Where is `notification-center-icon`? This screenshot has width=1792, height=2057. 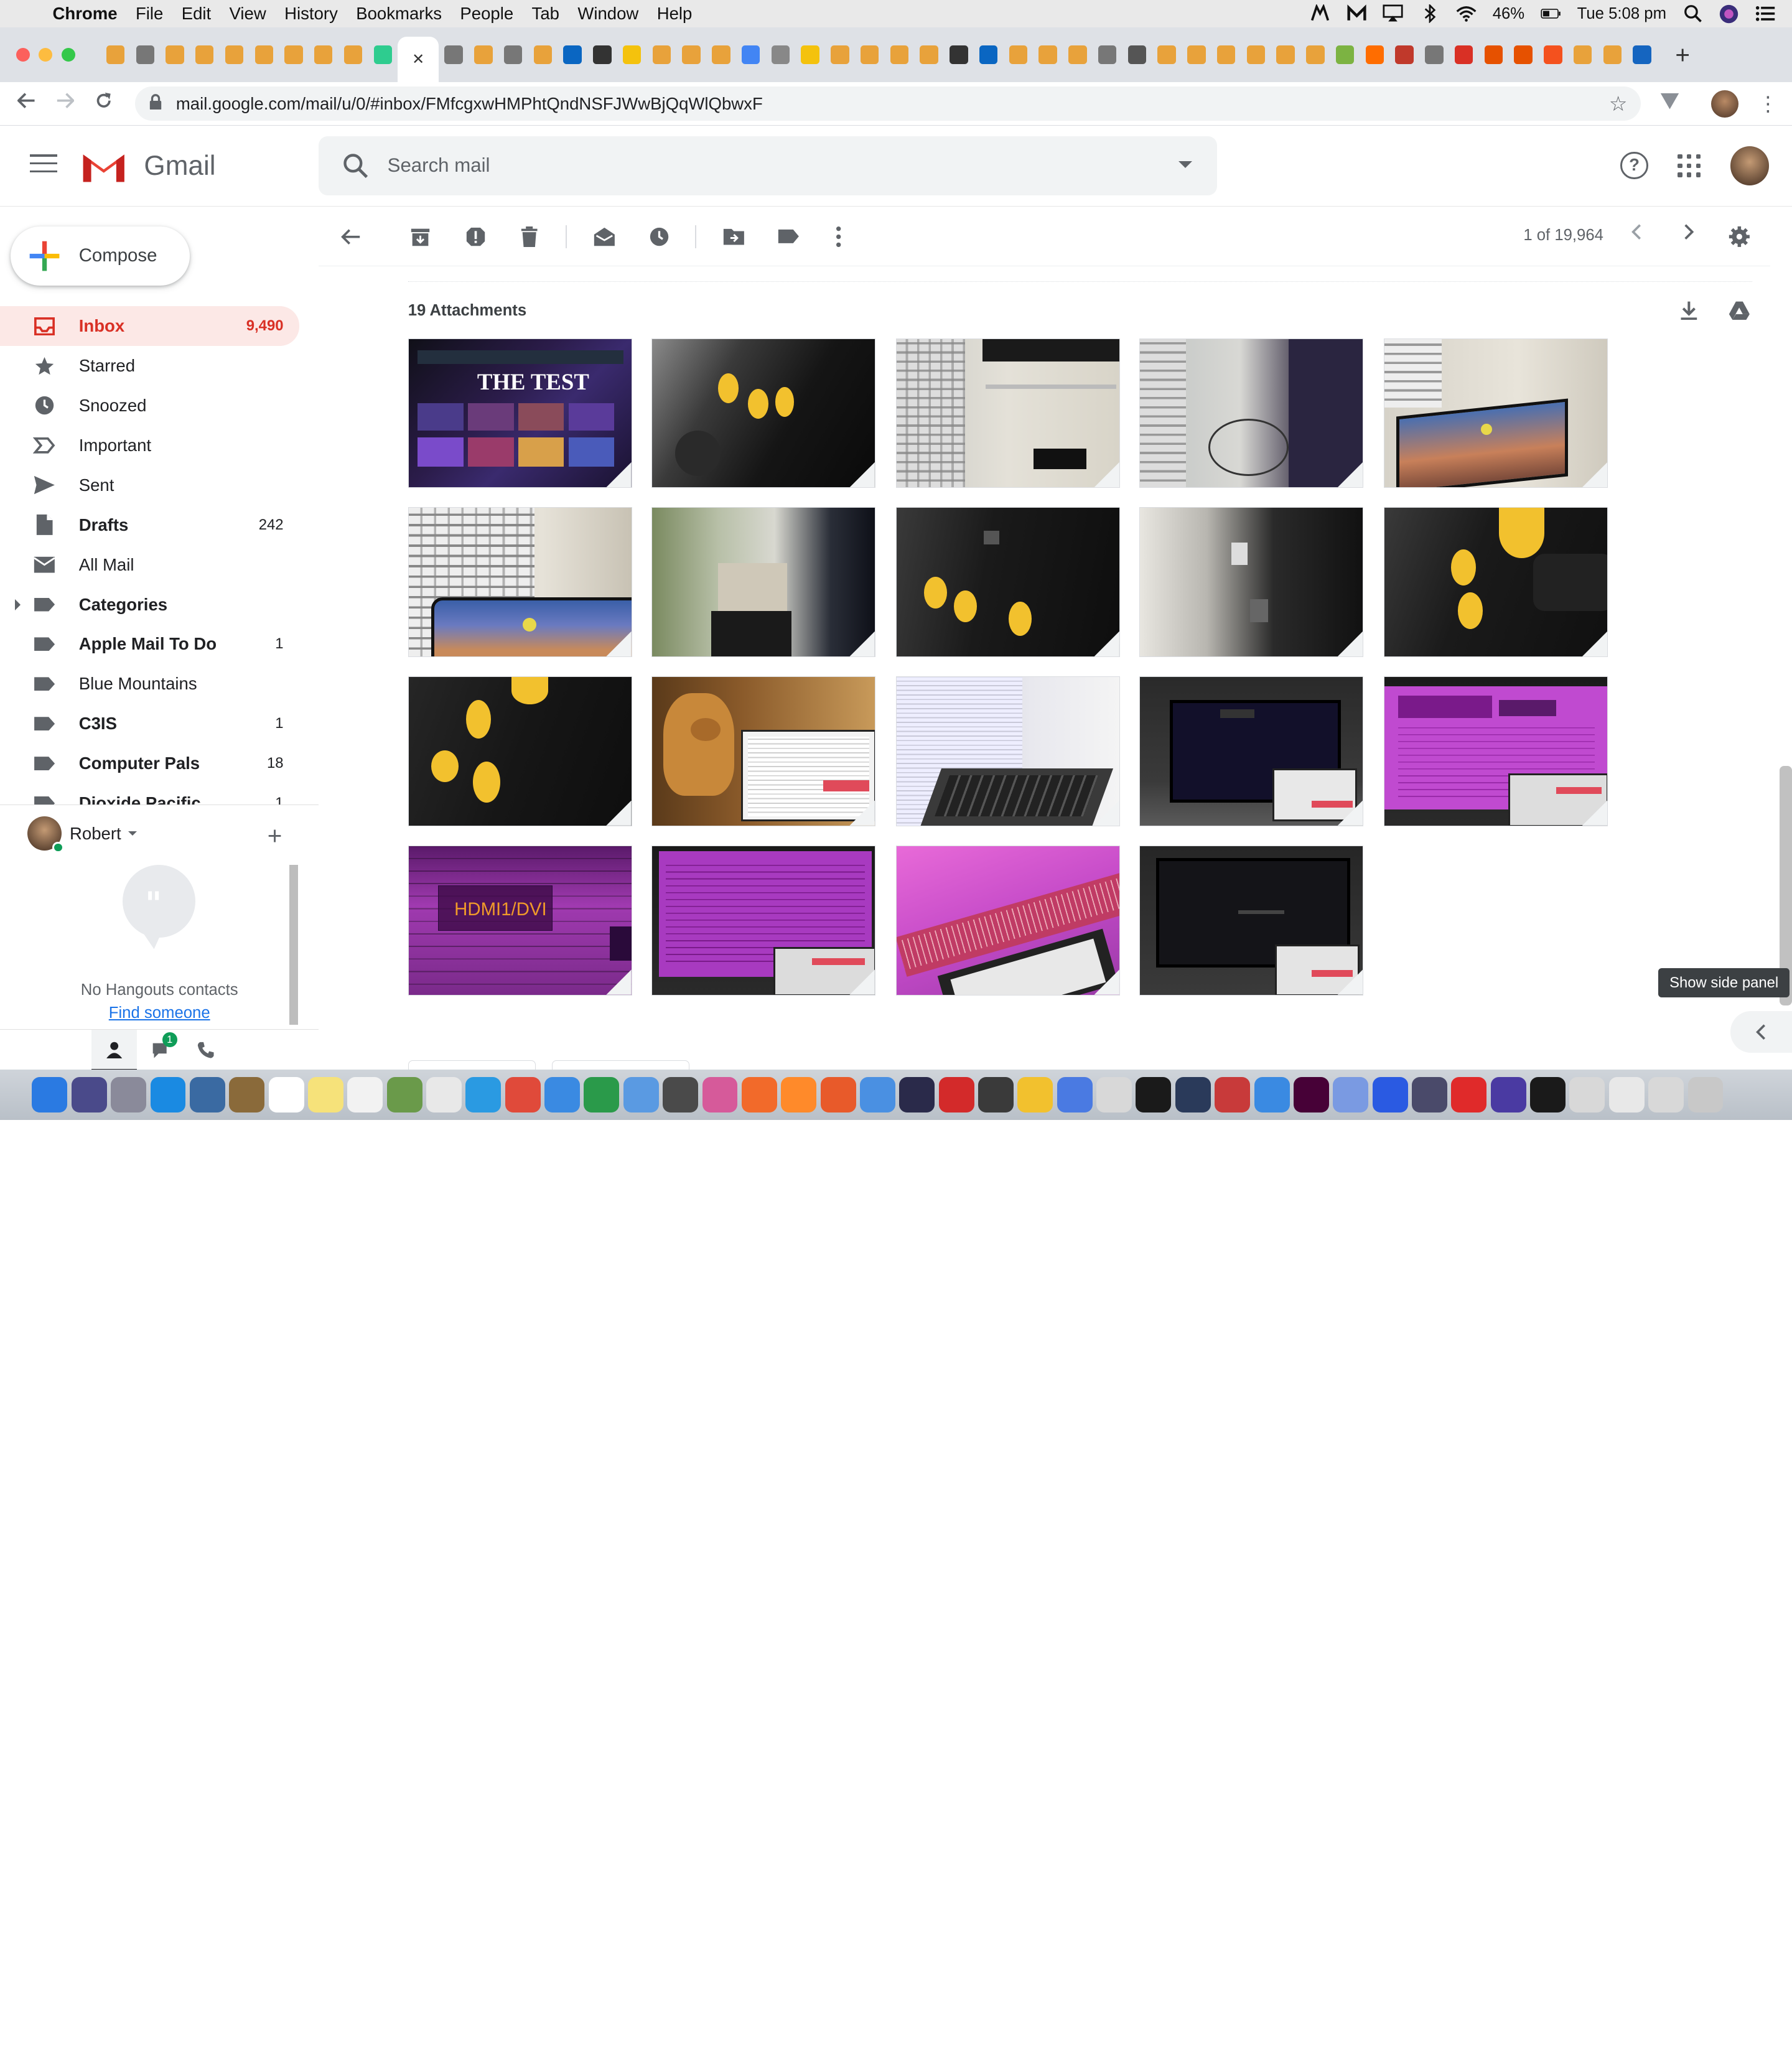 notification-center-icon is located at coordinates (1765, 14).